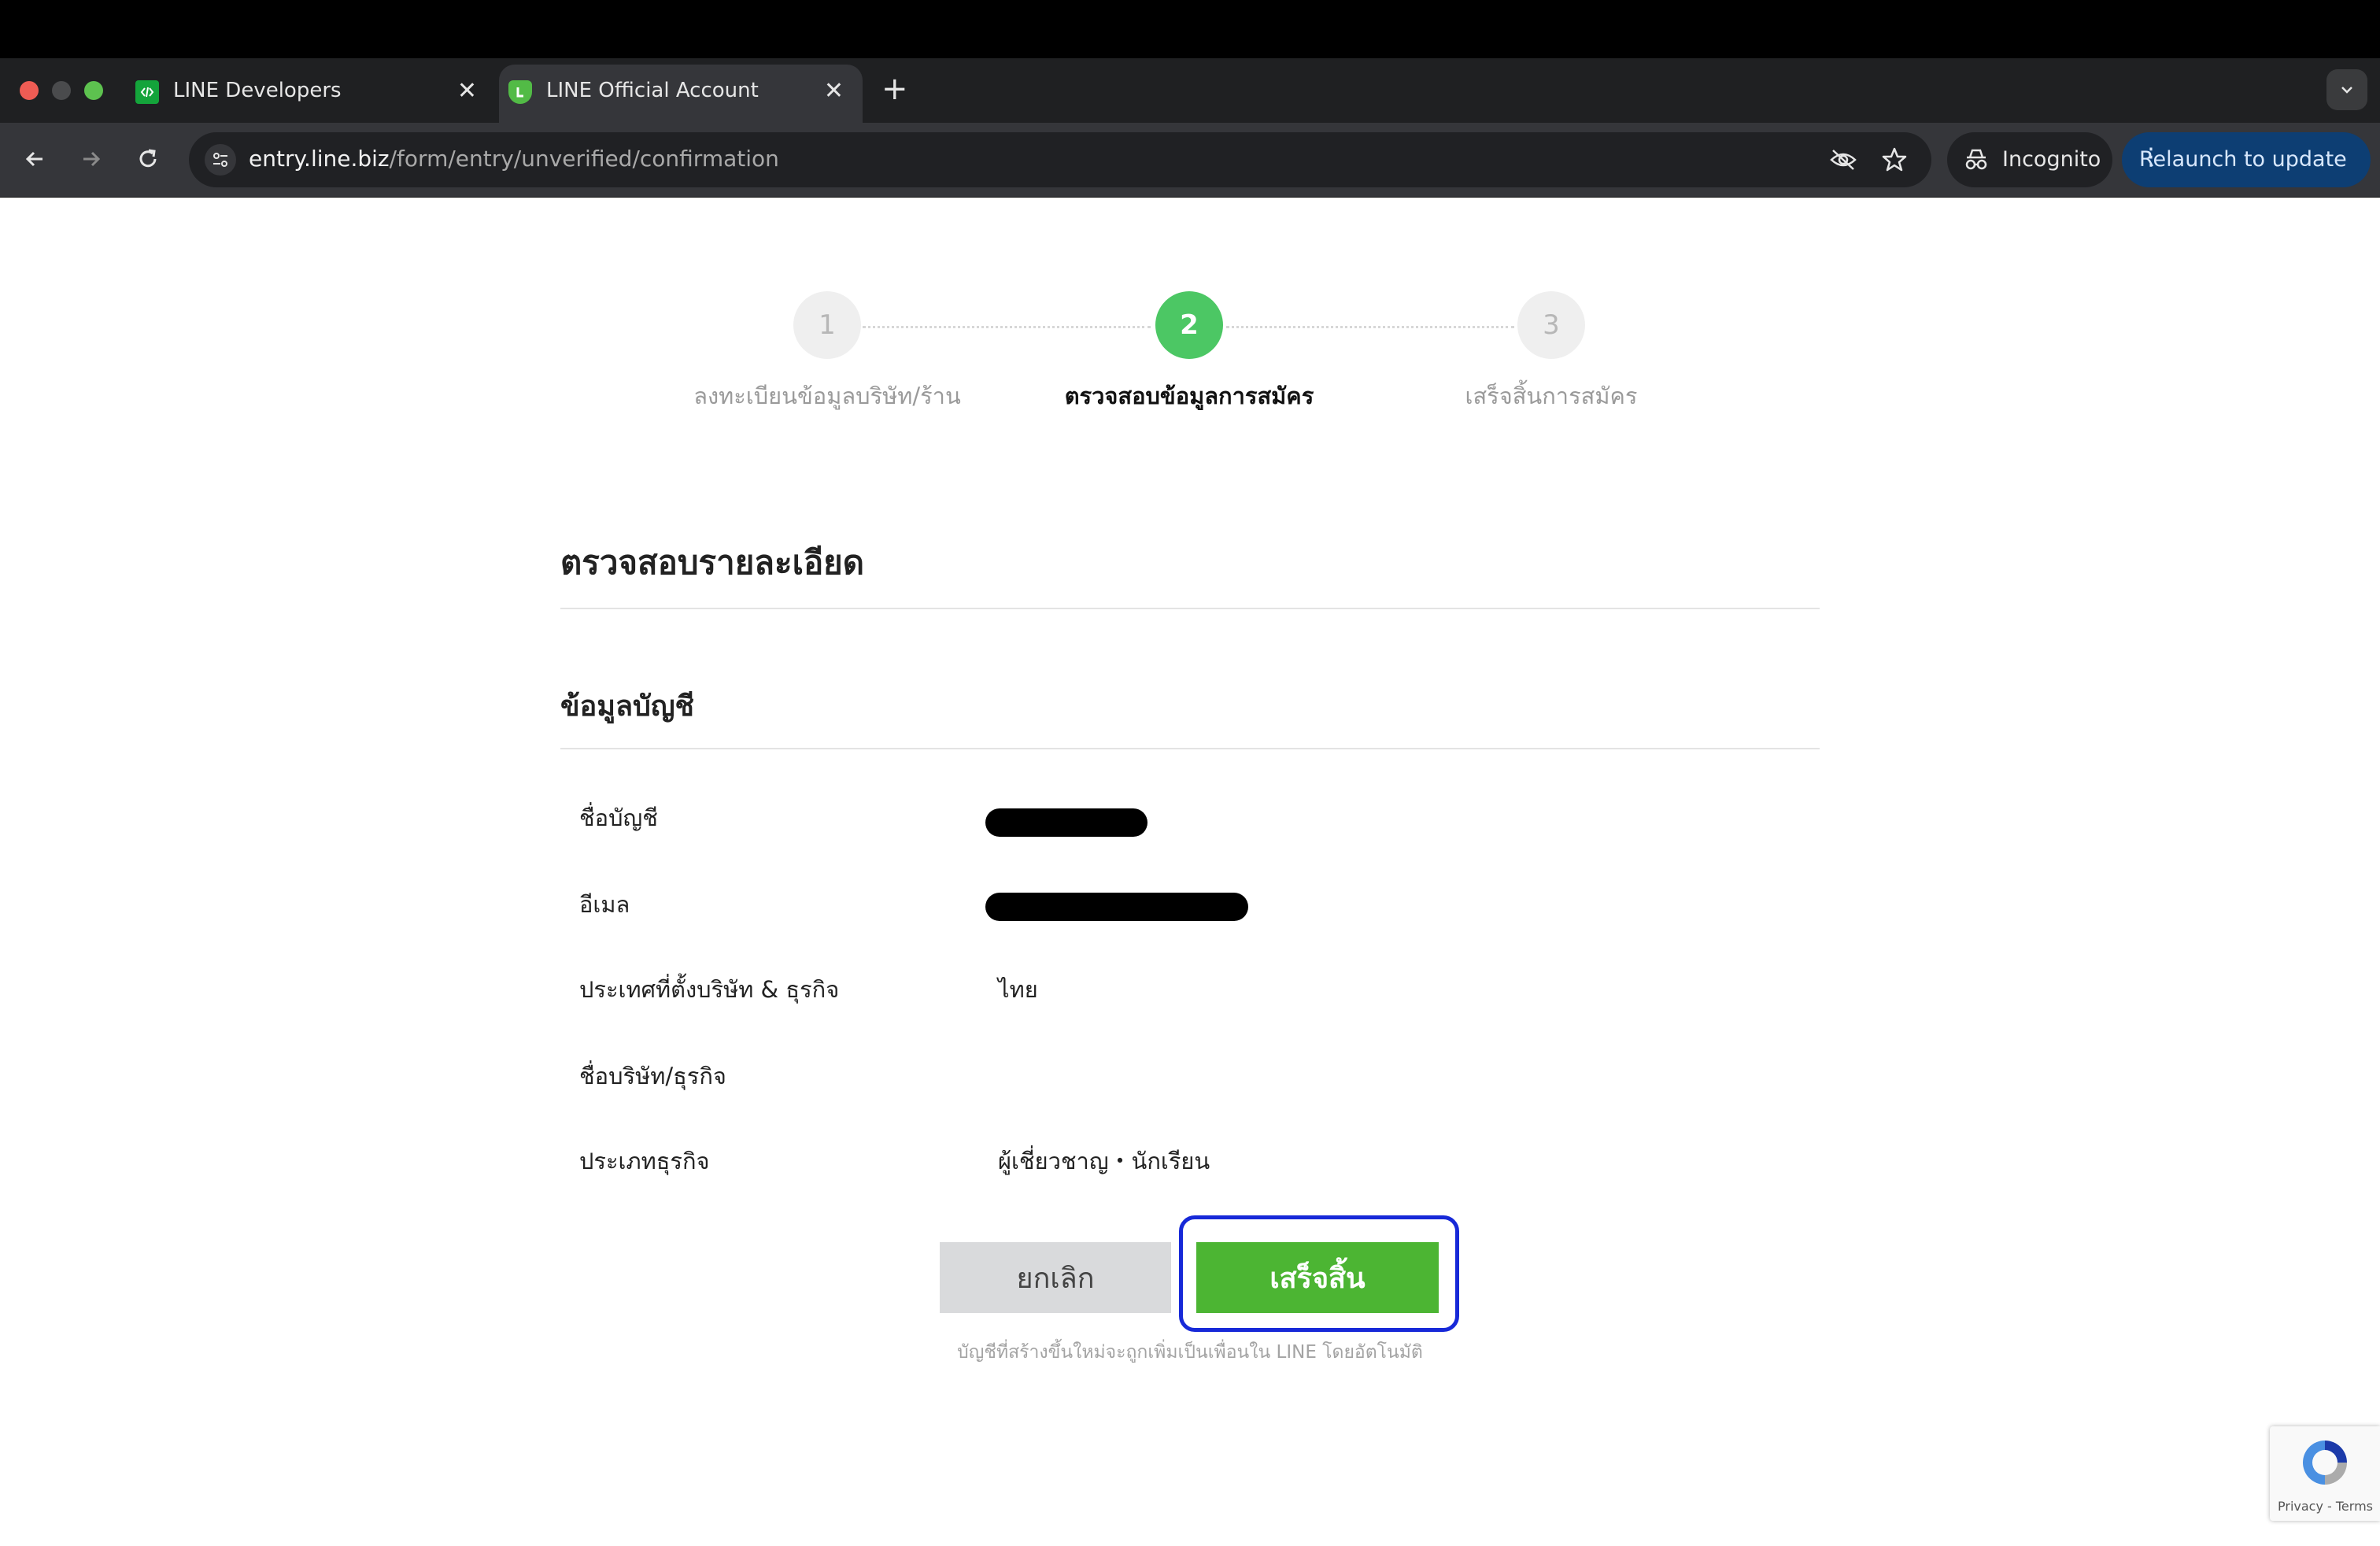 This screenshot has height=1546, width=2380. What do you see at coordinates (1976, 159) in the screenshot?
I see `incognito-icon` at bounding box center [1976, 159].